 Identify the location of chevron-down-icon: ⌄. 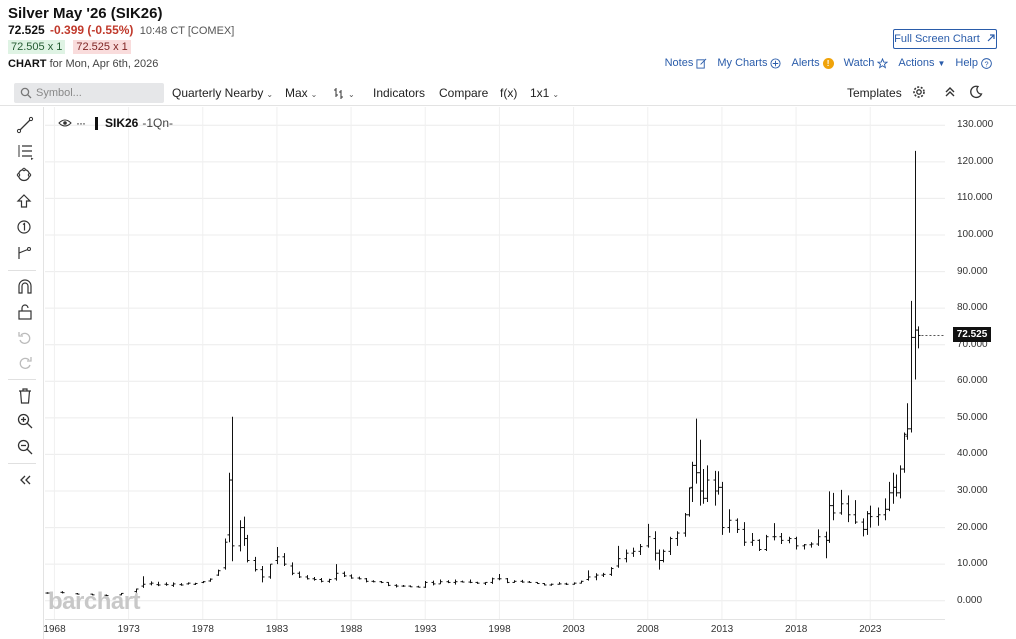
(270, 94).